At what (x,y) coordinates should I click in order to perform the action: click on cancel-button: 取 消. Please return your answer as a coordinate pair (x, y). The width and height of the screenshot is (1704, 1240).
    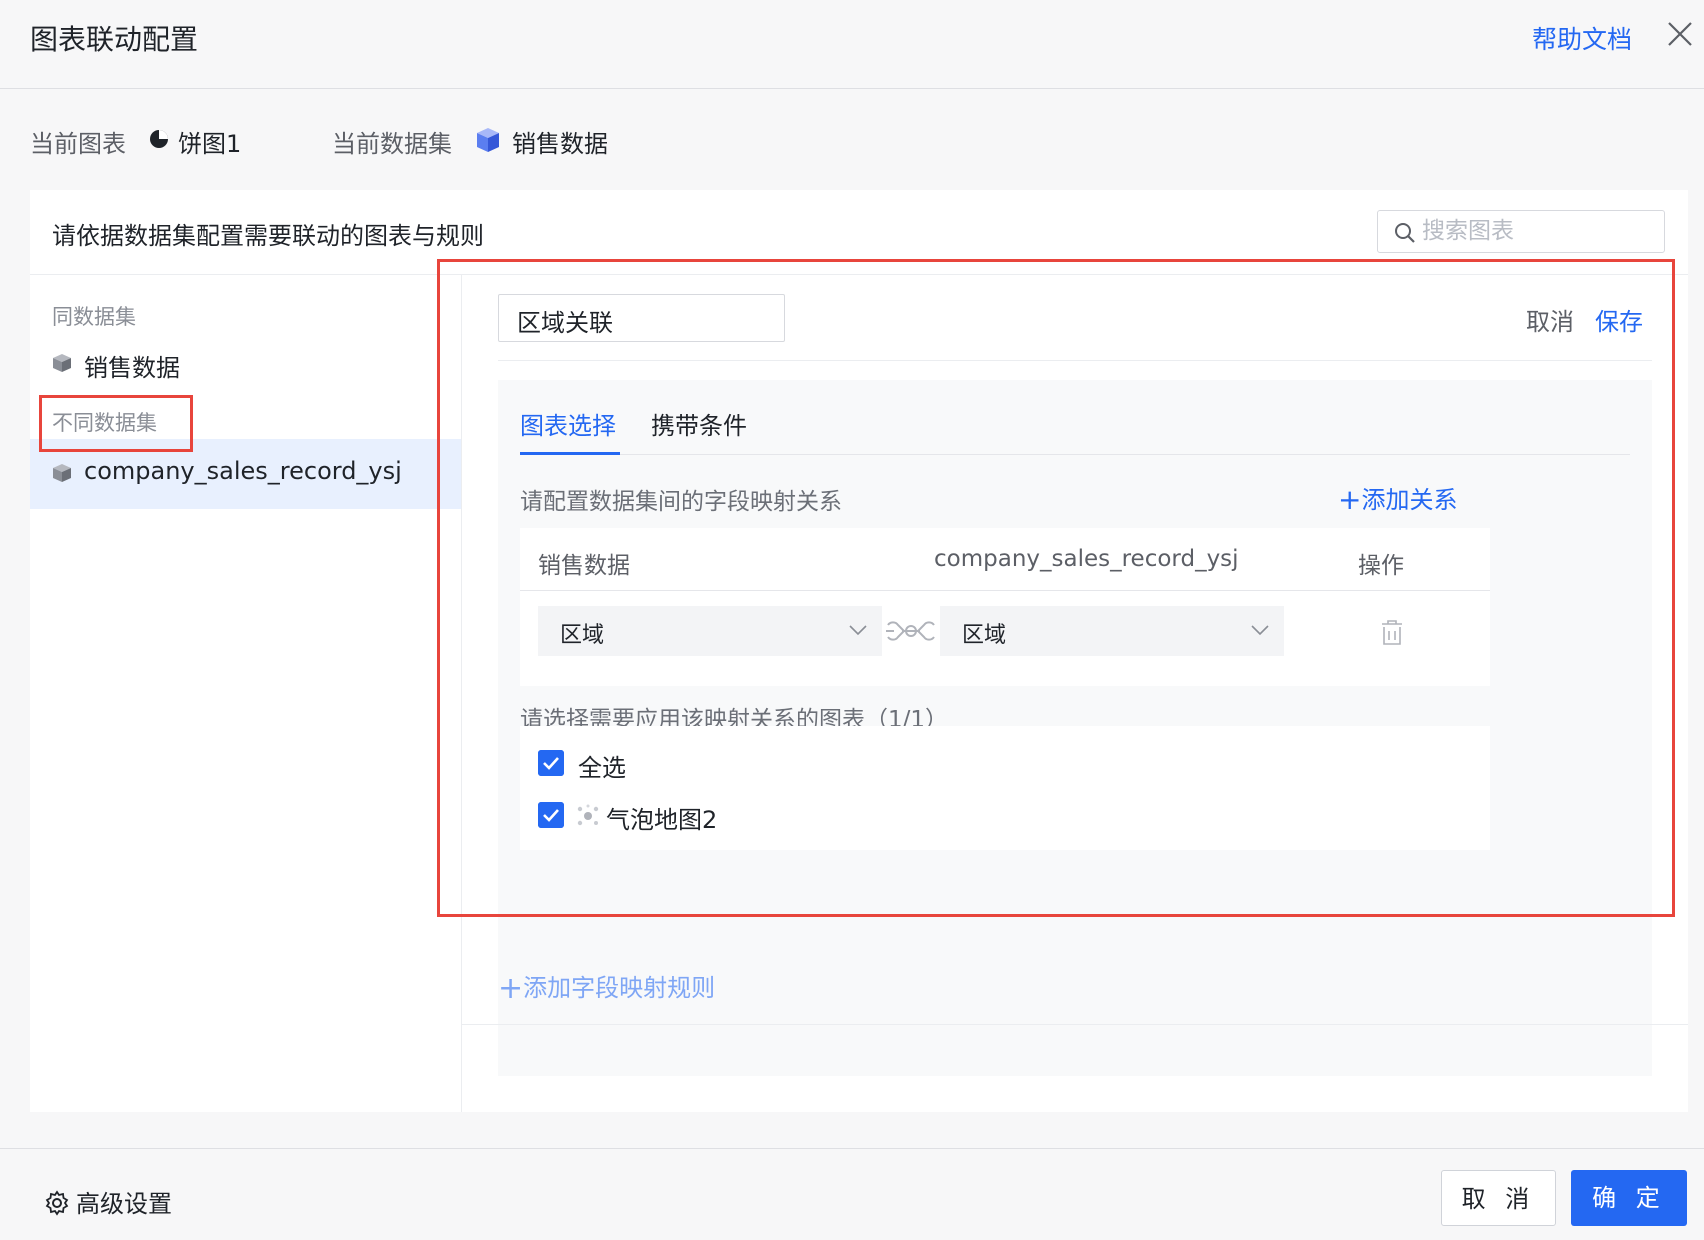
    Looking at the image, I should click on (1498, 1198).